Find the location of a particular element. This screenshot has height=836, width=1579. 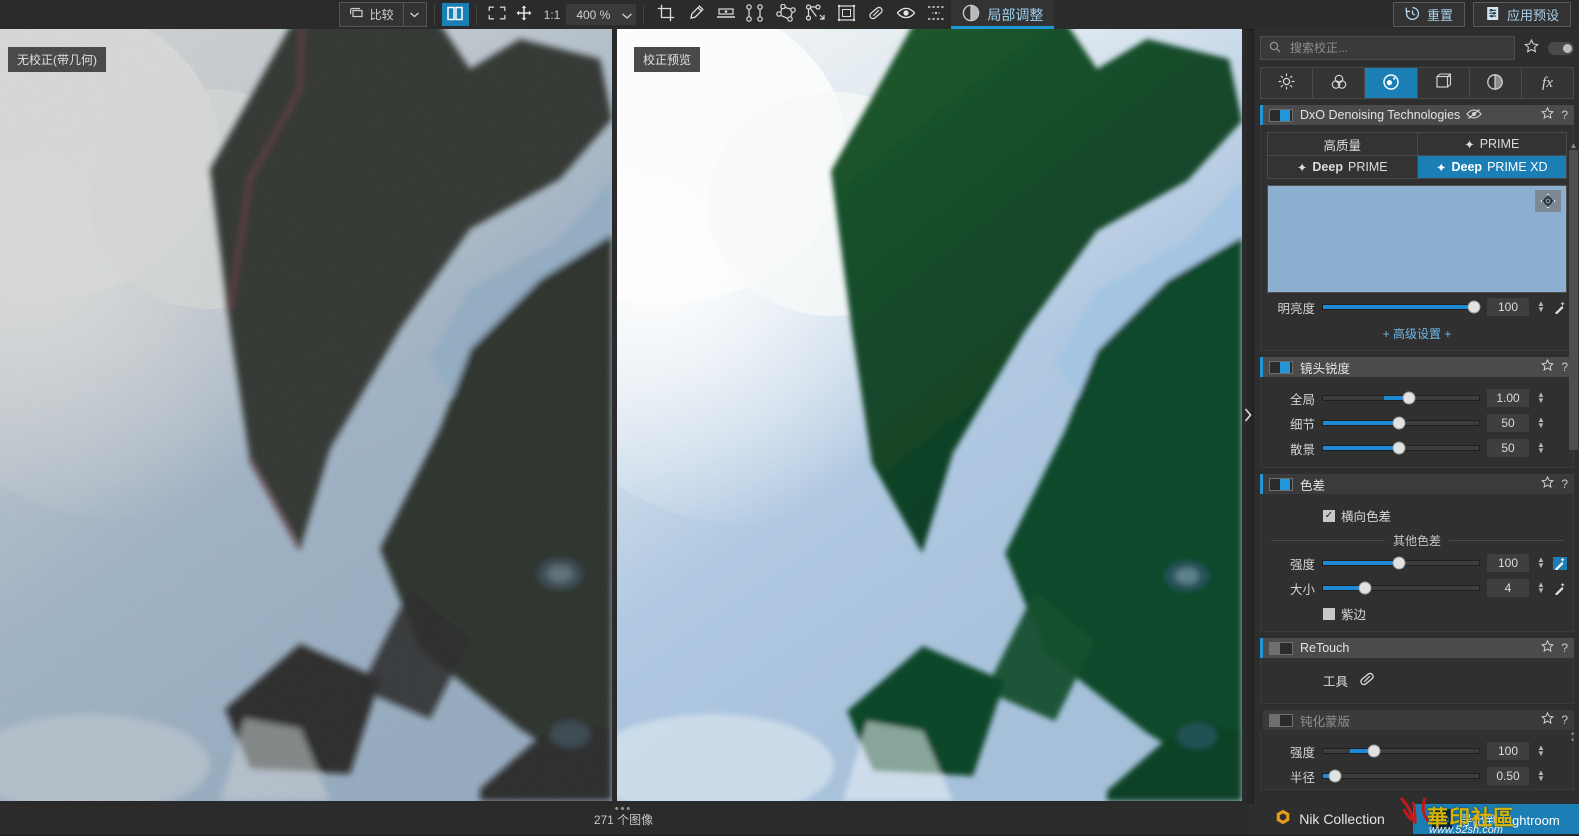

fit-to-screen-button is located at coordinates (497, 14).